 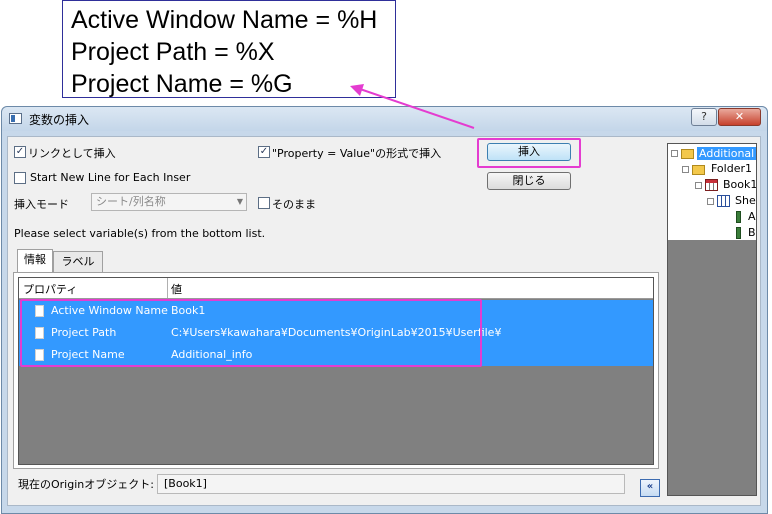 What do you see at coordinates (50, 289) in the screenshot?
I see `grid-header-property: プロパティ` at bounding box center [50, 289].